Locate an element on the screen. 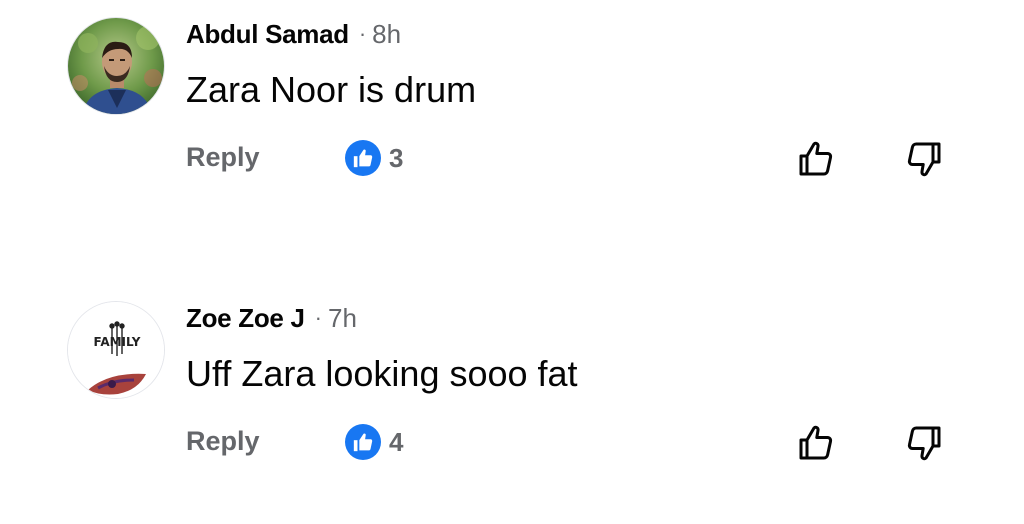  comment-text: Uff Zara looking sooo fat is located at coordinates (382, 373).